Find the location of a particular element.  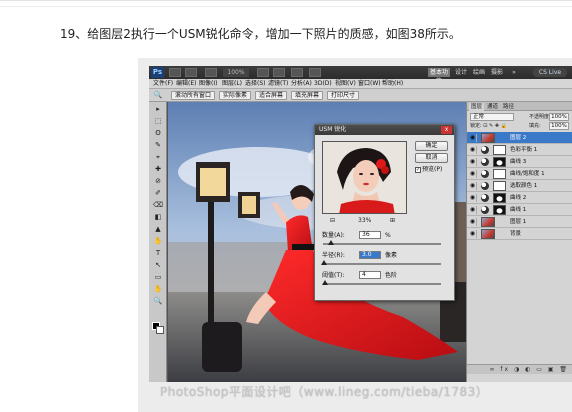

hand-tool-icon is located at coordinates (263, 72).